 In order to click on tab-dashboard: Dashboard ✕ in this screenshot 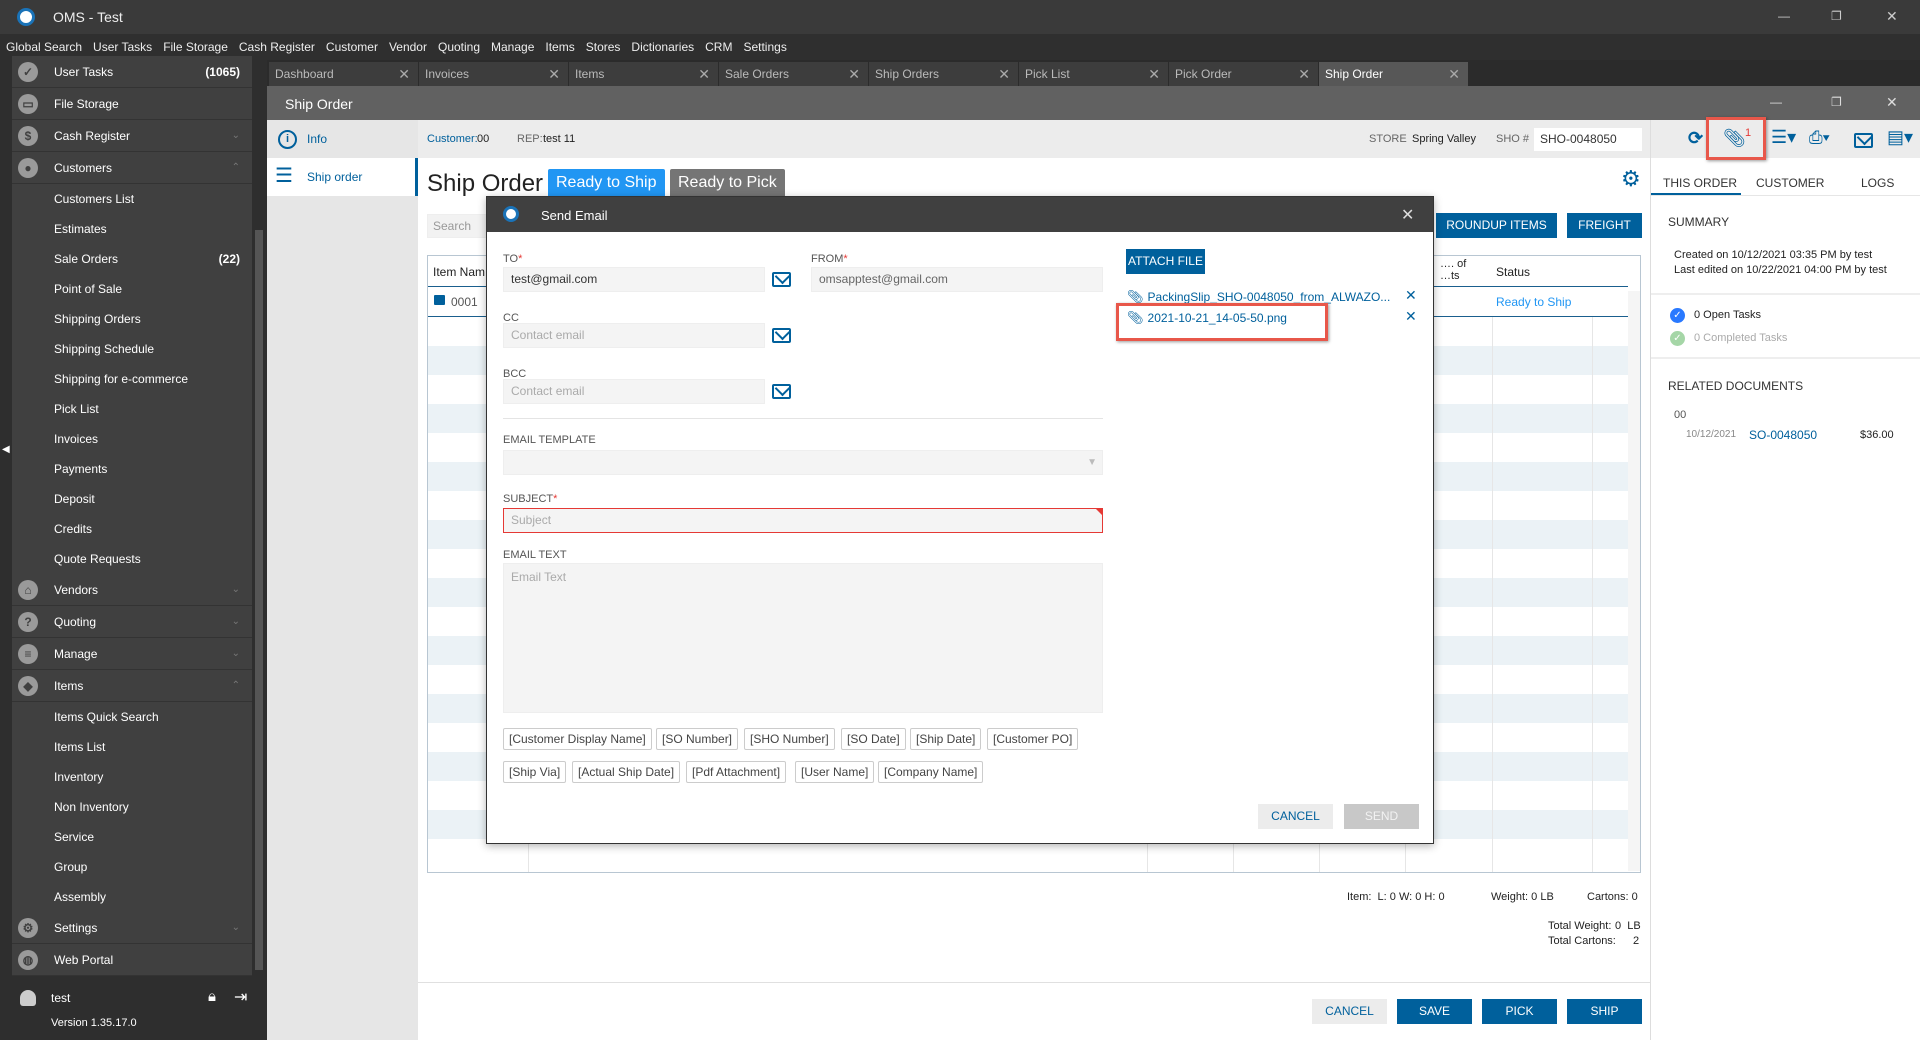, I will do `click(343, 74)`.